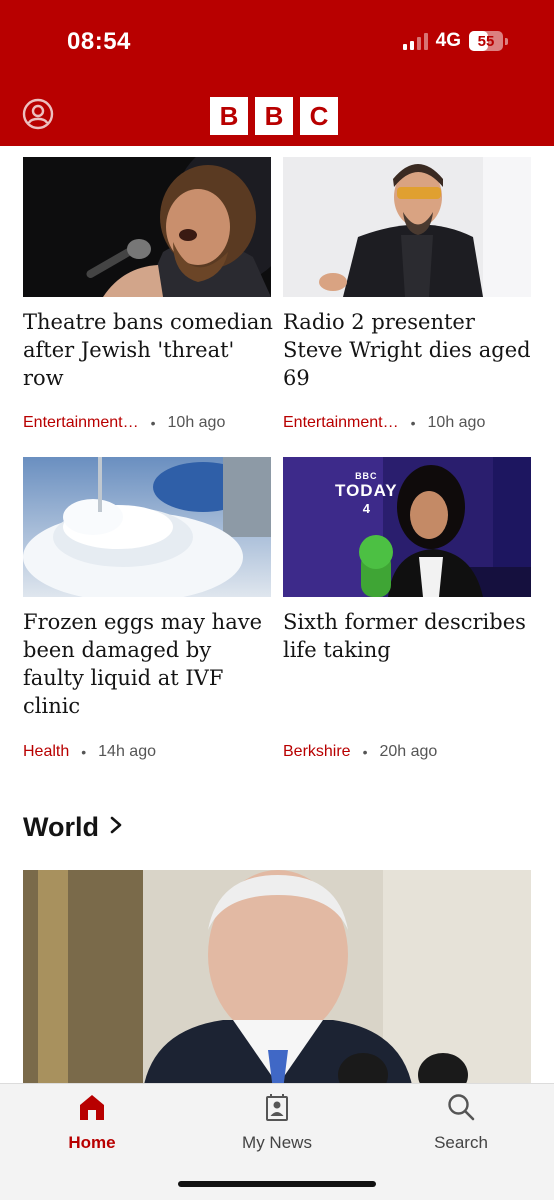  What do you see at coordinates (99, 41) in the screenshot?
I see `status-time: 08:54` at bounding box center [99, 41].